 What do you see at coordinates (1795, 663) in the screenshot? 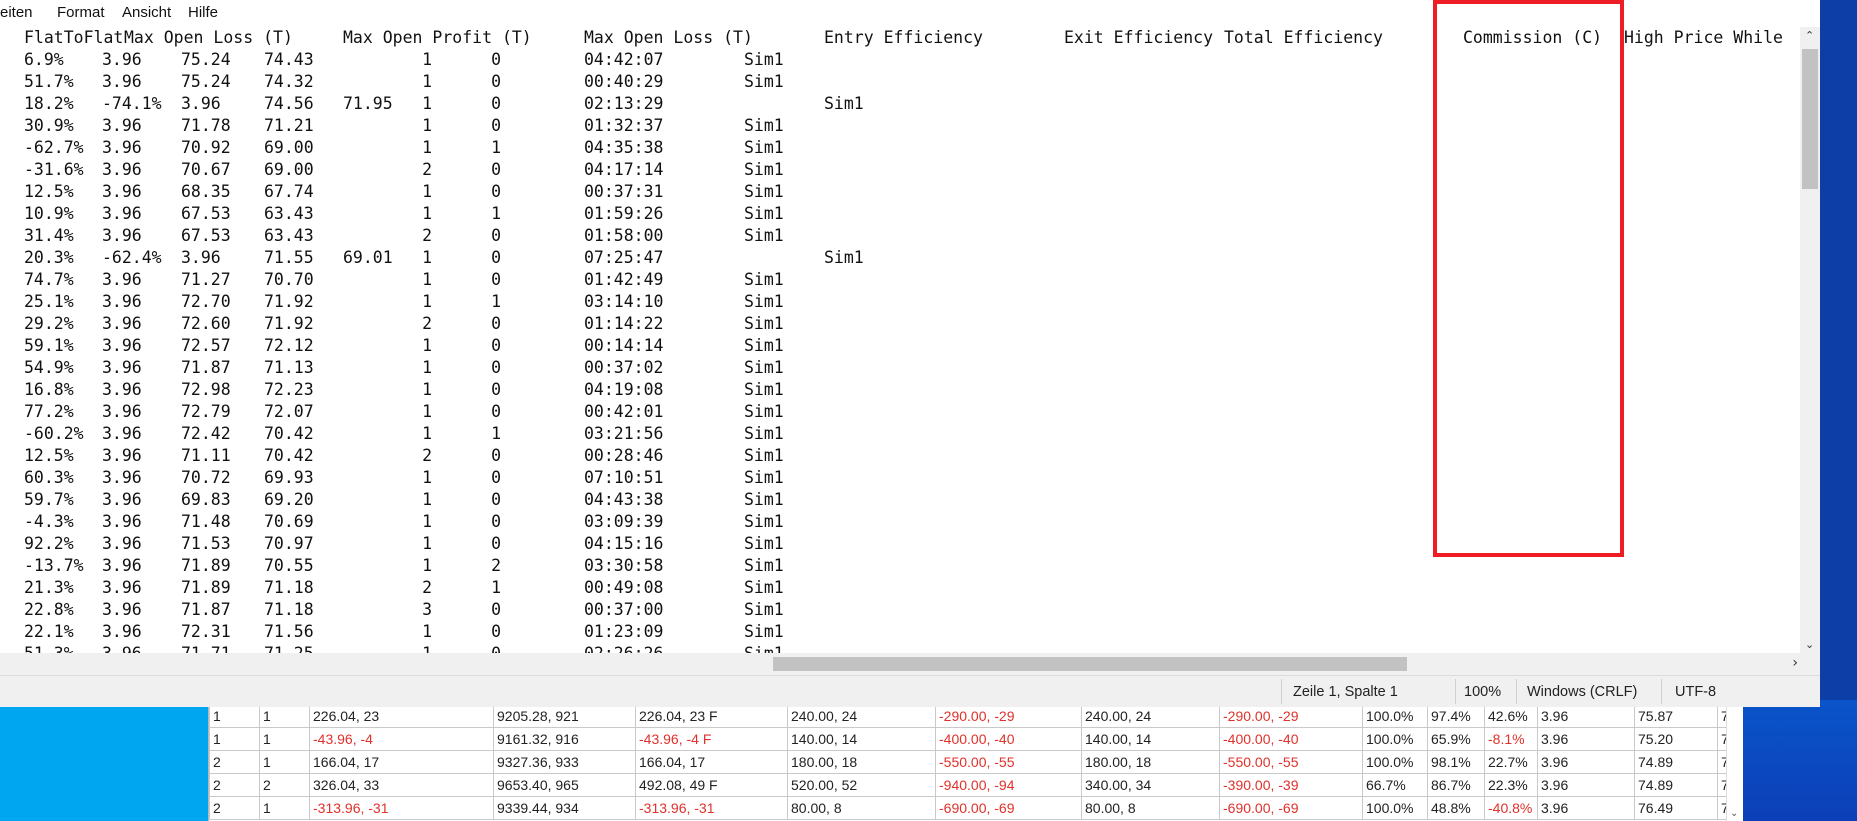
I see `chevron-right-icon: ›` at bounding box center [1795, 663].